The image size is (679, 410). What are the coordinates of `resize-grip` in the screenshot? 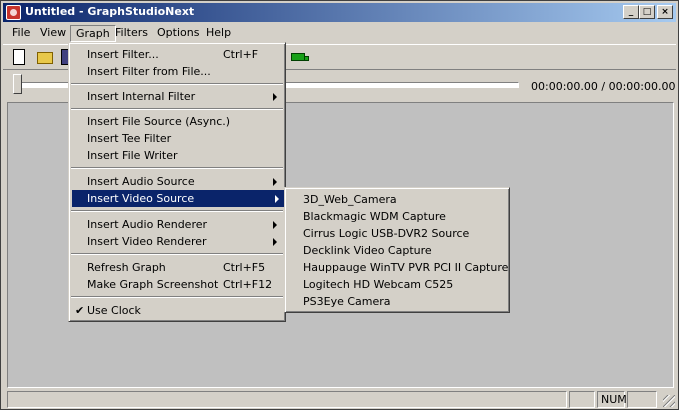 It's located at (669, 401).